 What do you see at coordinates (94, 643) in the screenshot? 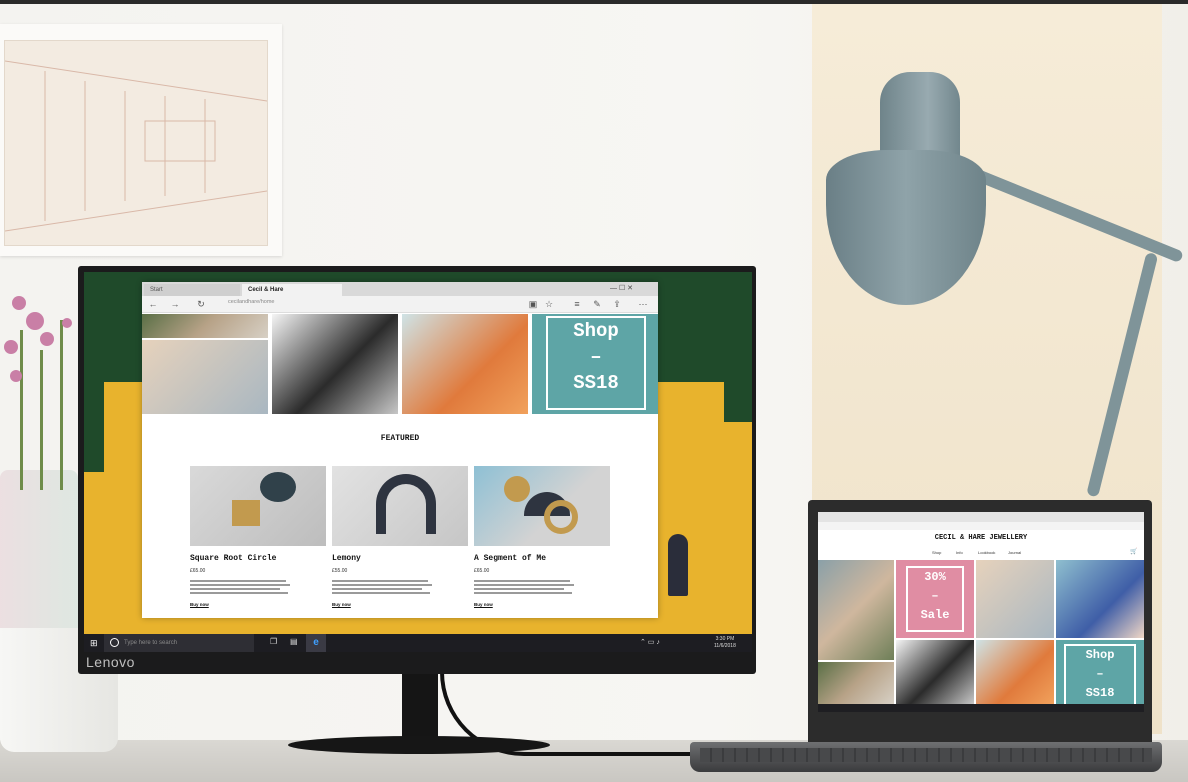
I see `windows-start-icon: ⊞` at bounding box center [94, 643].